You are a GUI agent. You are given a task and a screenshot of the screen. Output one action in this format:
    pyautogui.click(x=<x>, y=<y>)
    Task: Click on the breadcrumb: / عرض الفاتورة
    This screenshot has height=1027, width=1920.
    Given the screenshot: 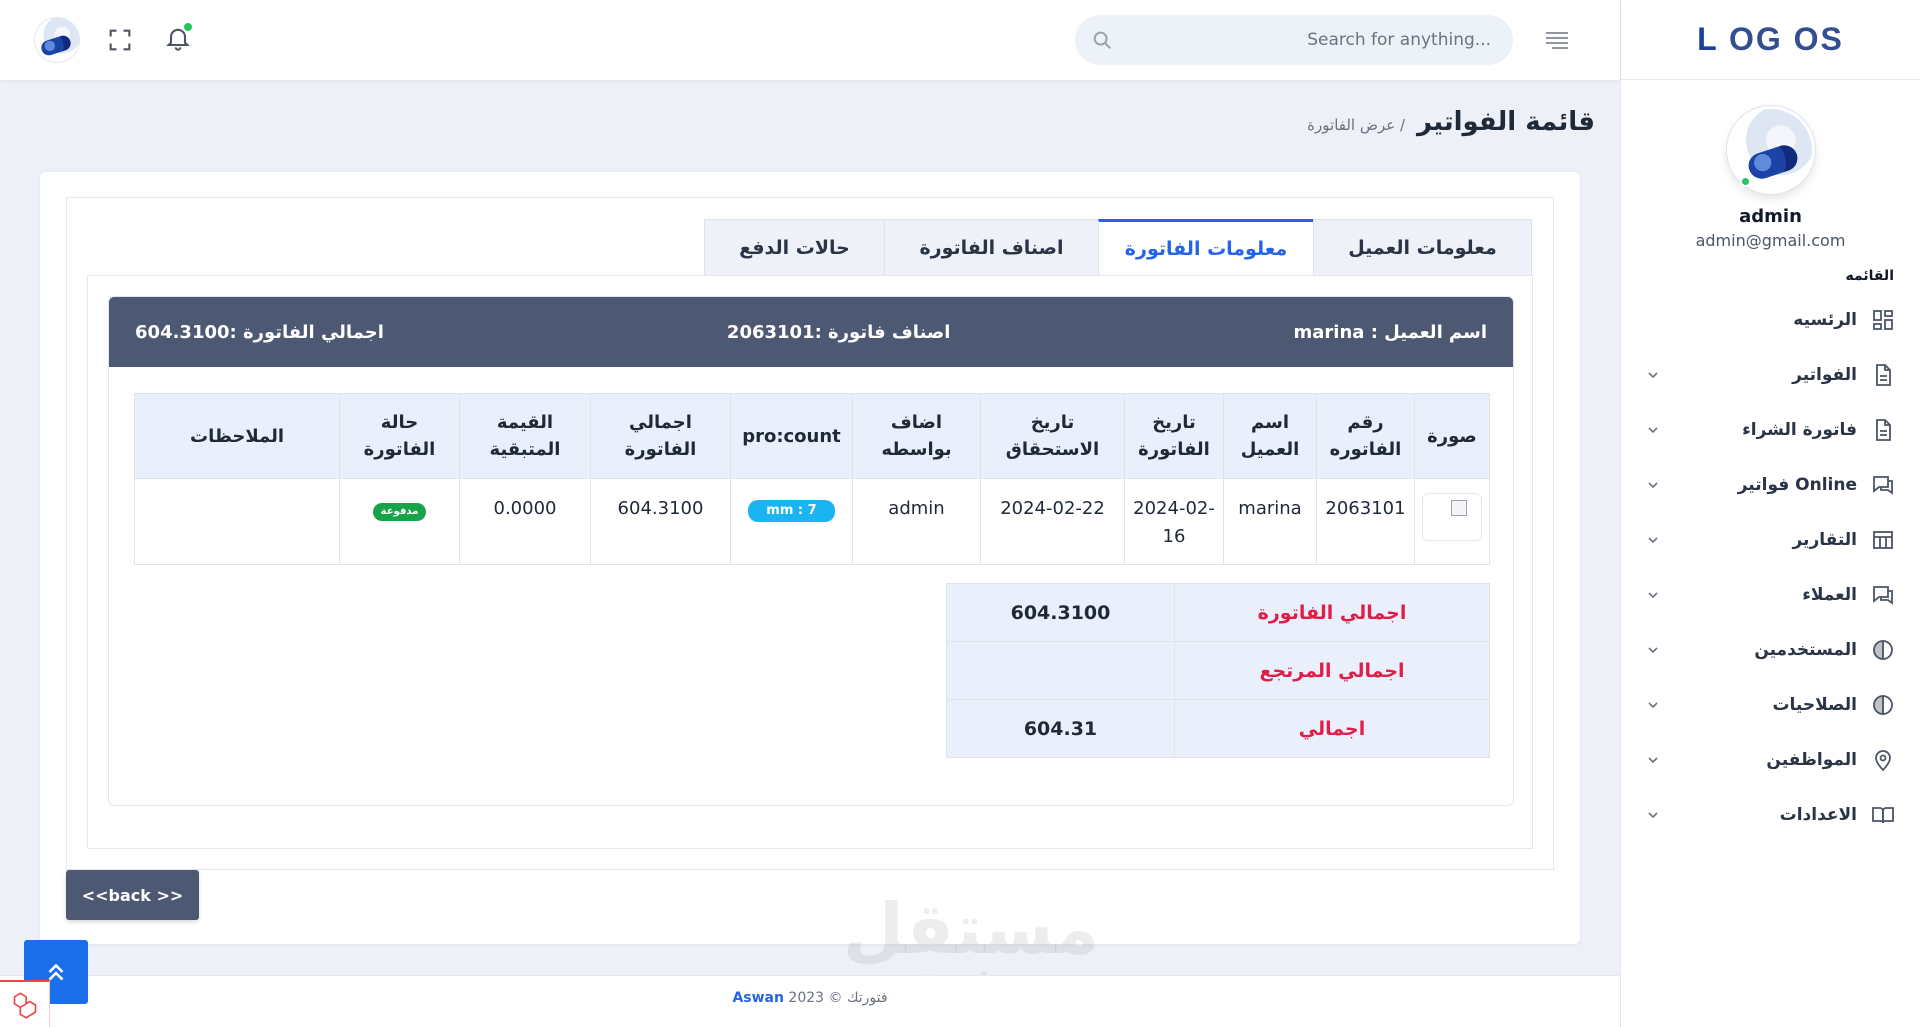 What is the action you would take?
    pyautogui.click(x=1356, y=125)
    